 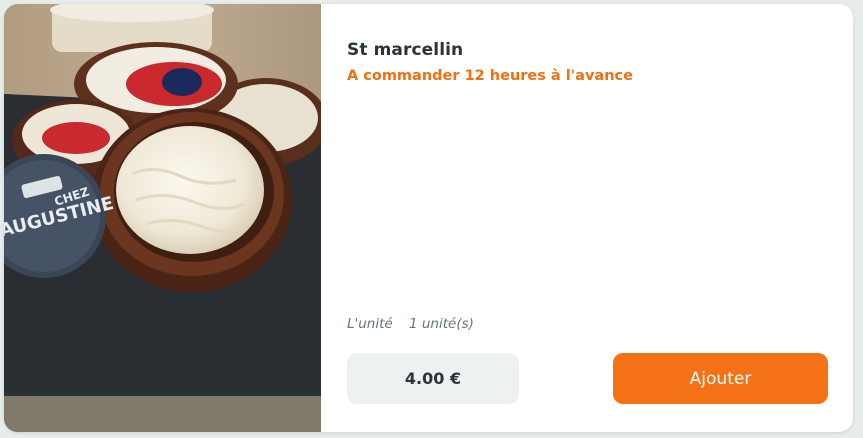 I want to click on unit-quantity: 1 unité(s), so click(x=441, y=324).